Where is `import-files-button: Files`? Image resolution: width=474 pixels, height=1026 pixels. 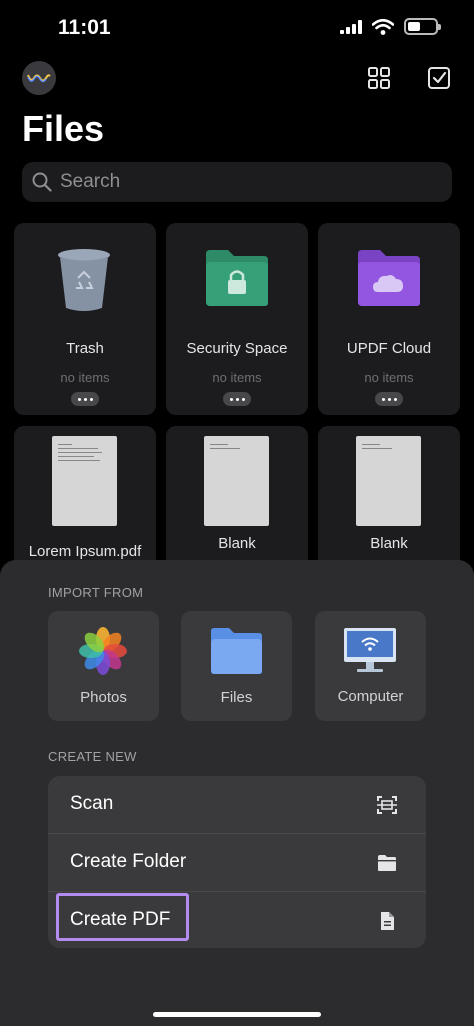
import-files-button: Files is located at coordinates (236, 666).